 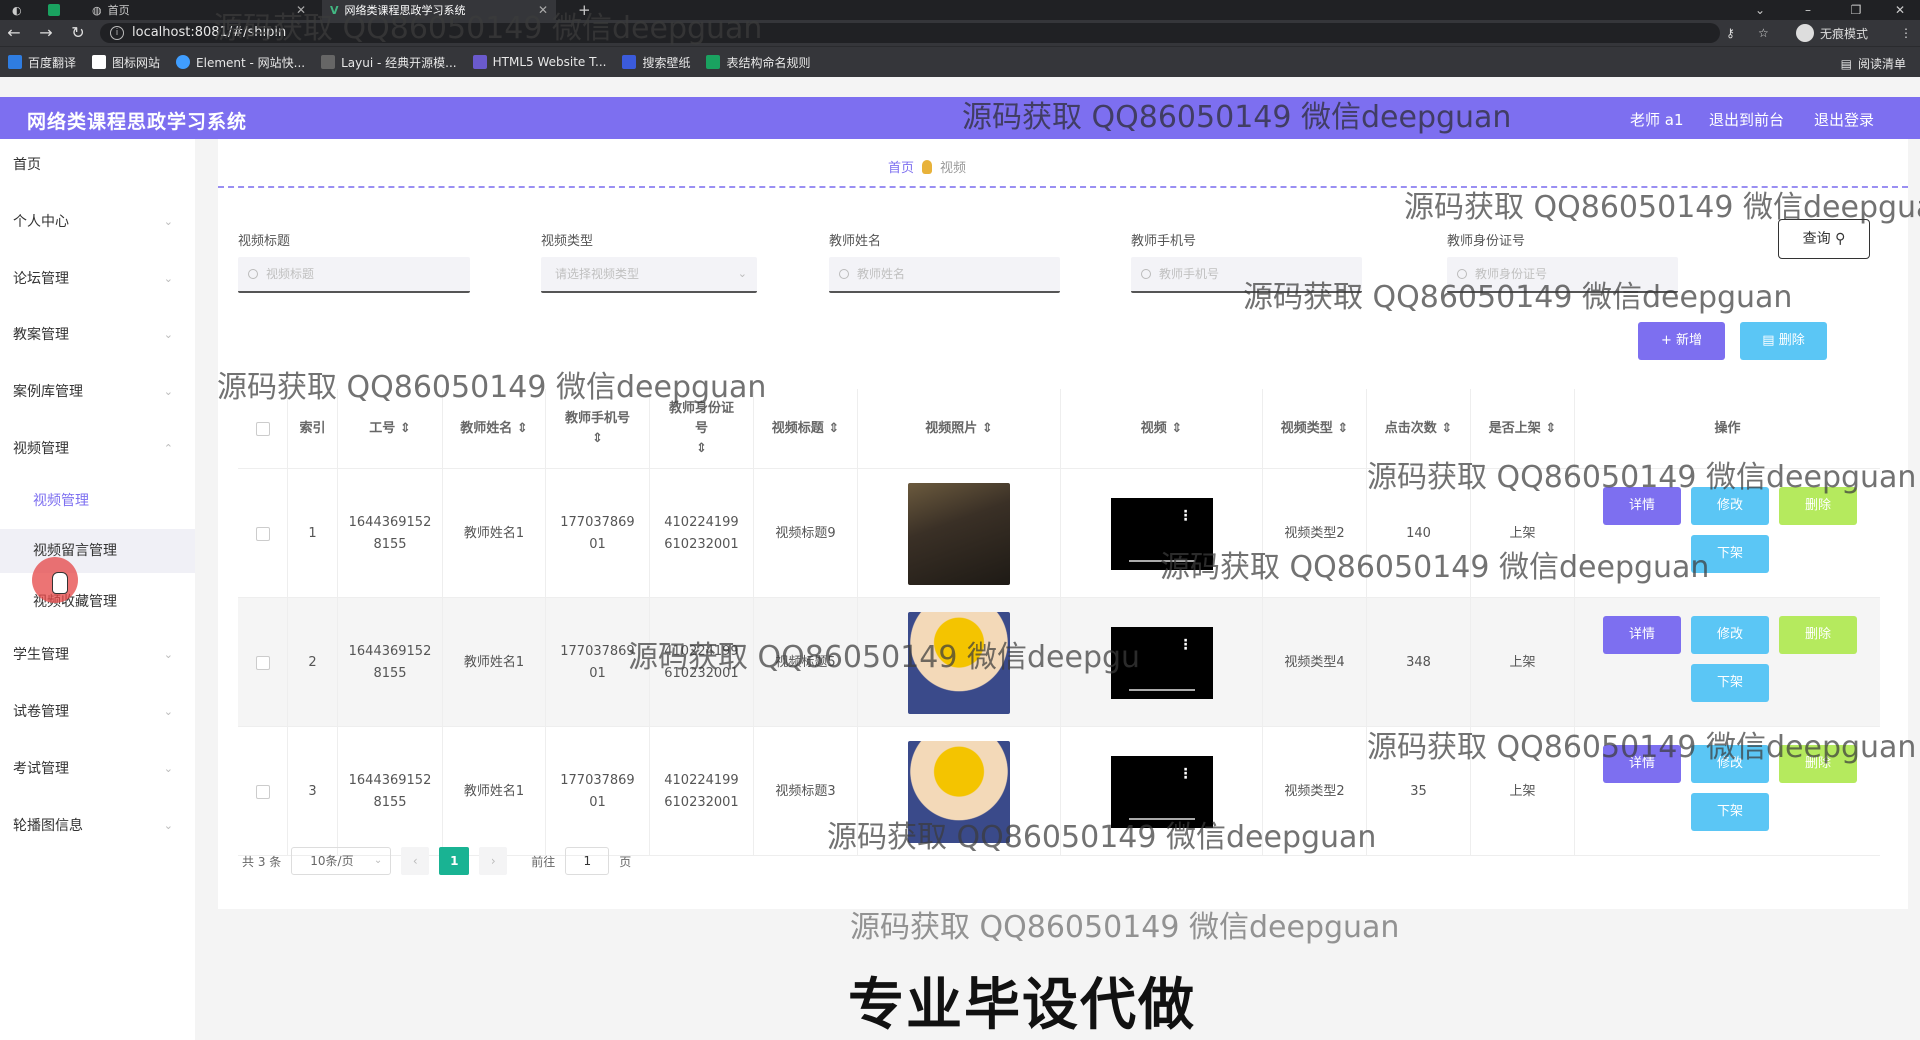 What do you see at coordinates (702, 429) in the screenshot?
I see `column-header: 教师身份证号 ⇕` at bounding box center [702, 429].